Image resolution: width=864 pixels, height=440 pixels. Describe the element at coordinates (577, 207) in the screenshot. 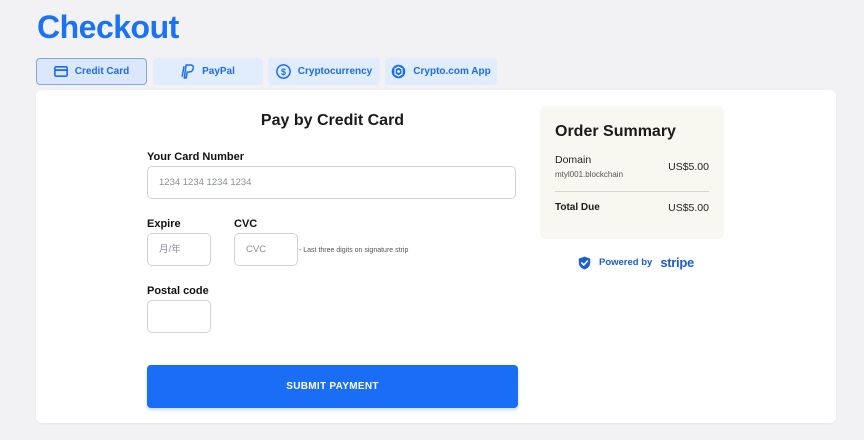

I see `summary-total-label: Total Due` at that location.